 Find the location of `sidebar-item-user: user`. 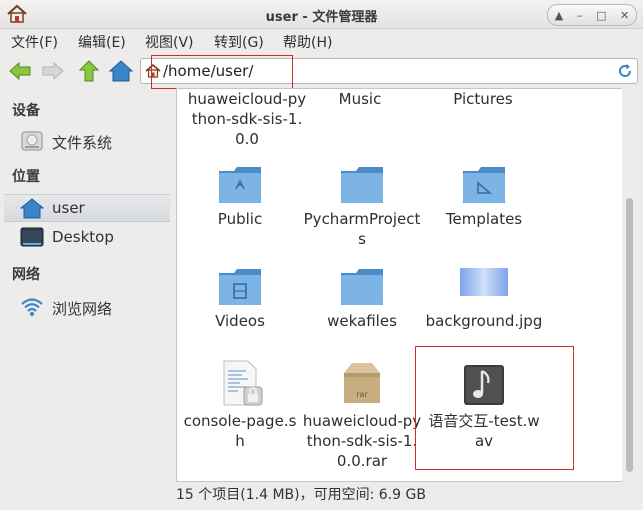

sidebar-item-user: user is located at coordinates (87, 208).